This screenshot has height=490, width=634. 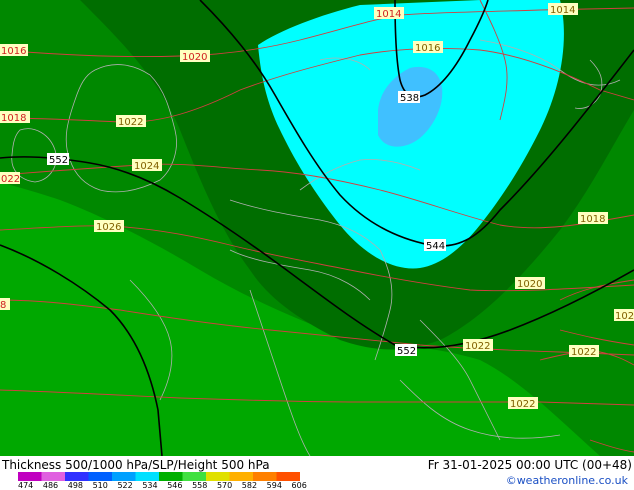 I want to click on svg-text: 1024, so click(x=146, y=166).